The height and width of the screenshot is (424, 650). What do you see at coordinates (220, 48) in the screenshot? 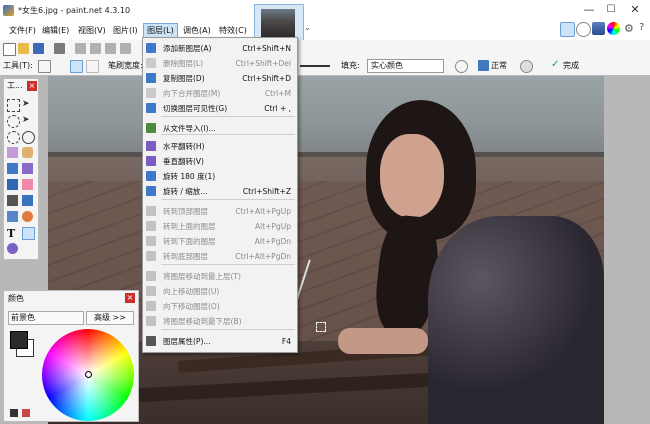
I see `layers-menu-item: 添加新图层(A) Ctrl+Shift+N` at bounding box center [220, 48].